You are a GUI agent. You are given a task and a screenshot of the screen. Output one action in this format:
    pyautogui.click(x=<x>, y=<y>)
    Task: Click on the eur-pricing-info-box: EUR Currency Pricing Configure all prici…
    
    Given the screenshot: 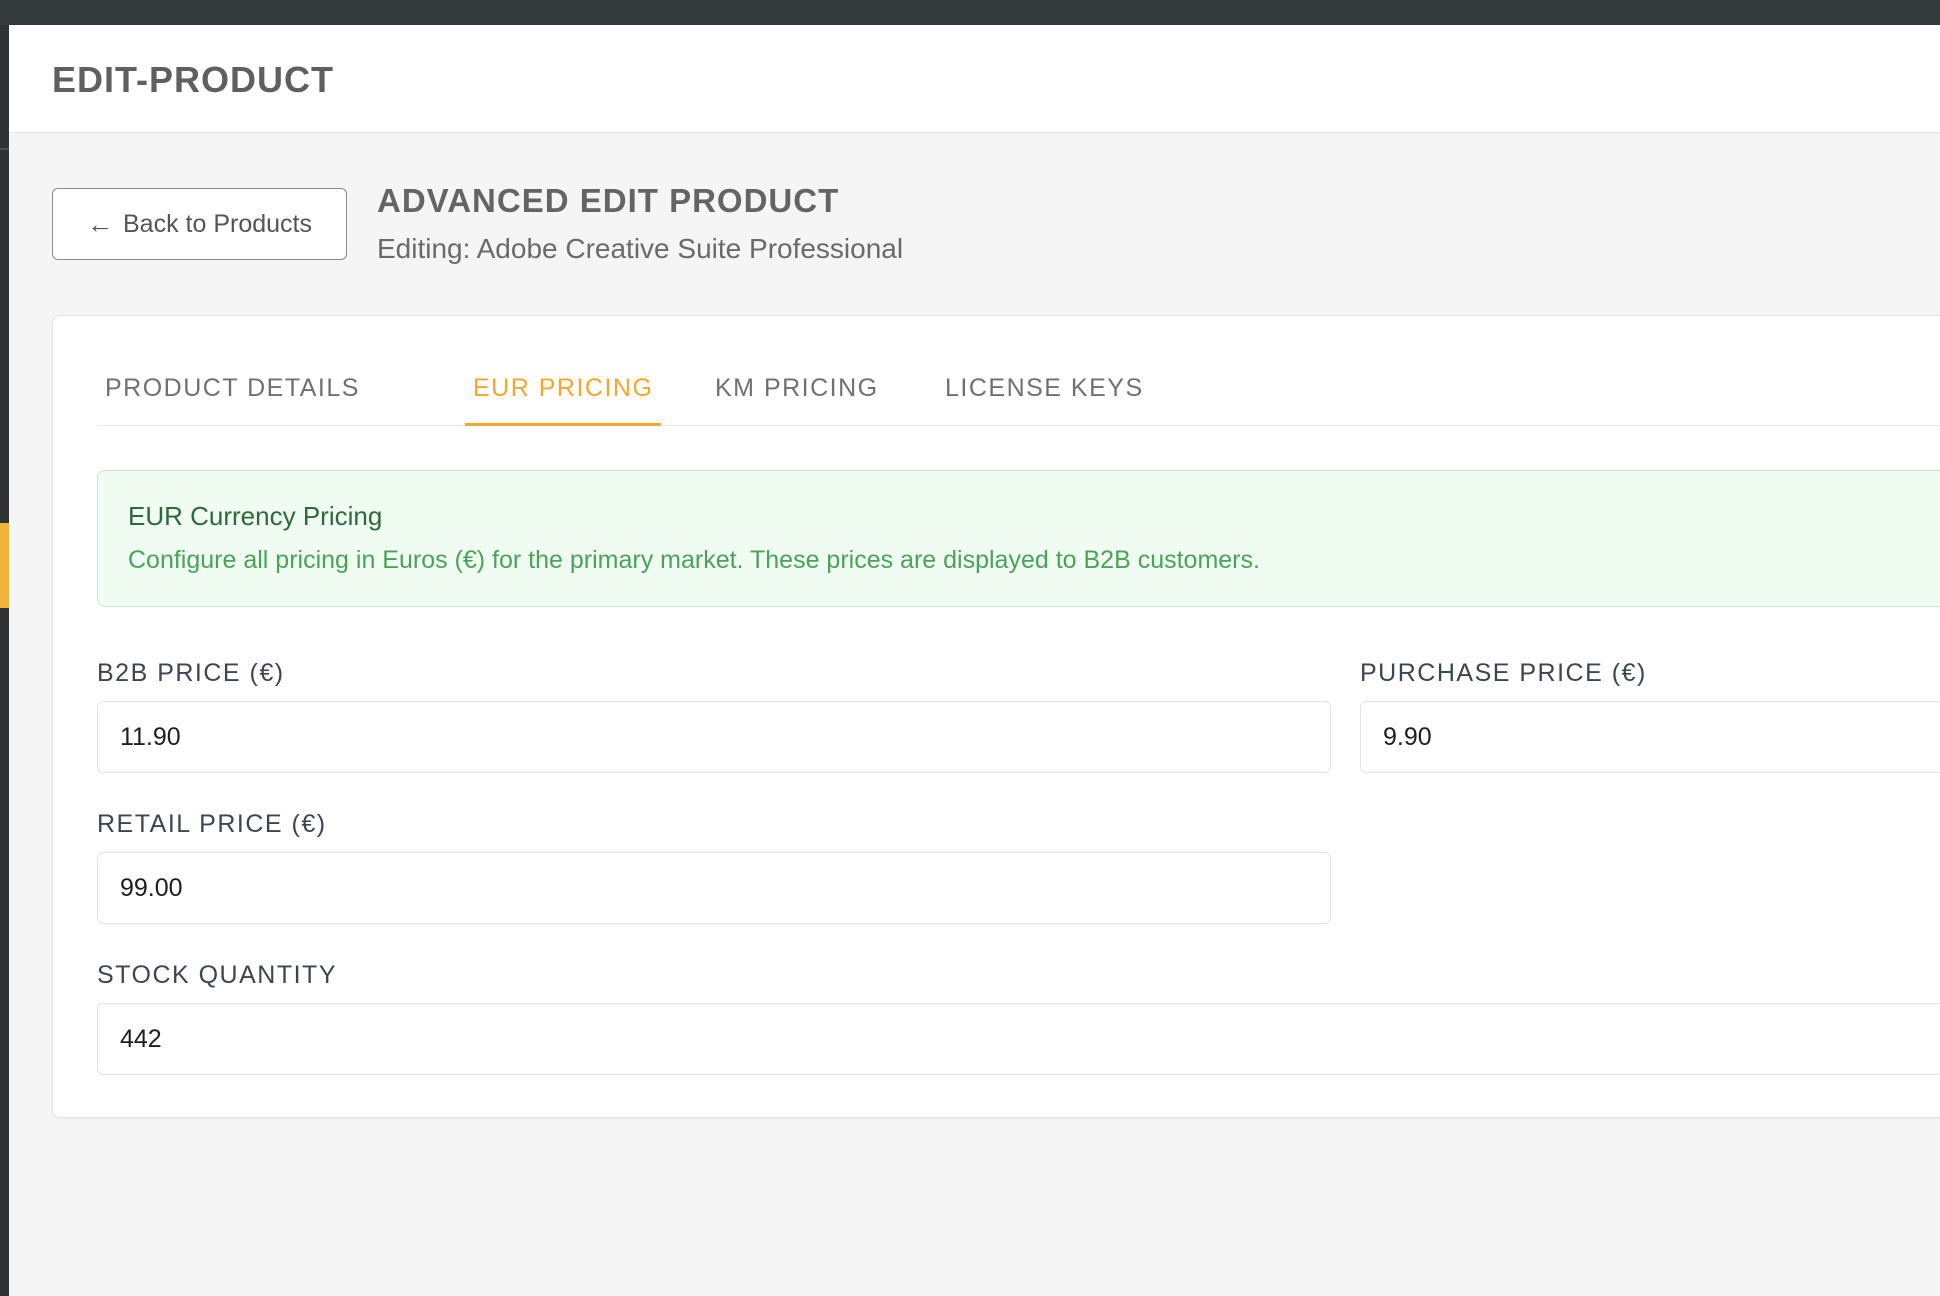 What is the action you would take?
    pyautogui.click(x=1018, y=538)
    